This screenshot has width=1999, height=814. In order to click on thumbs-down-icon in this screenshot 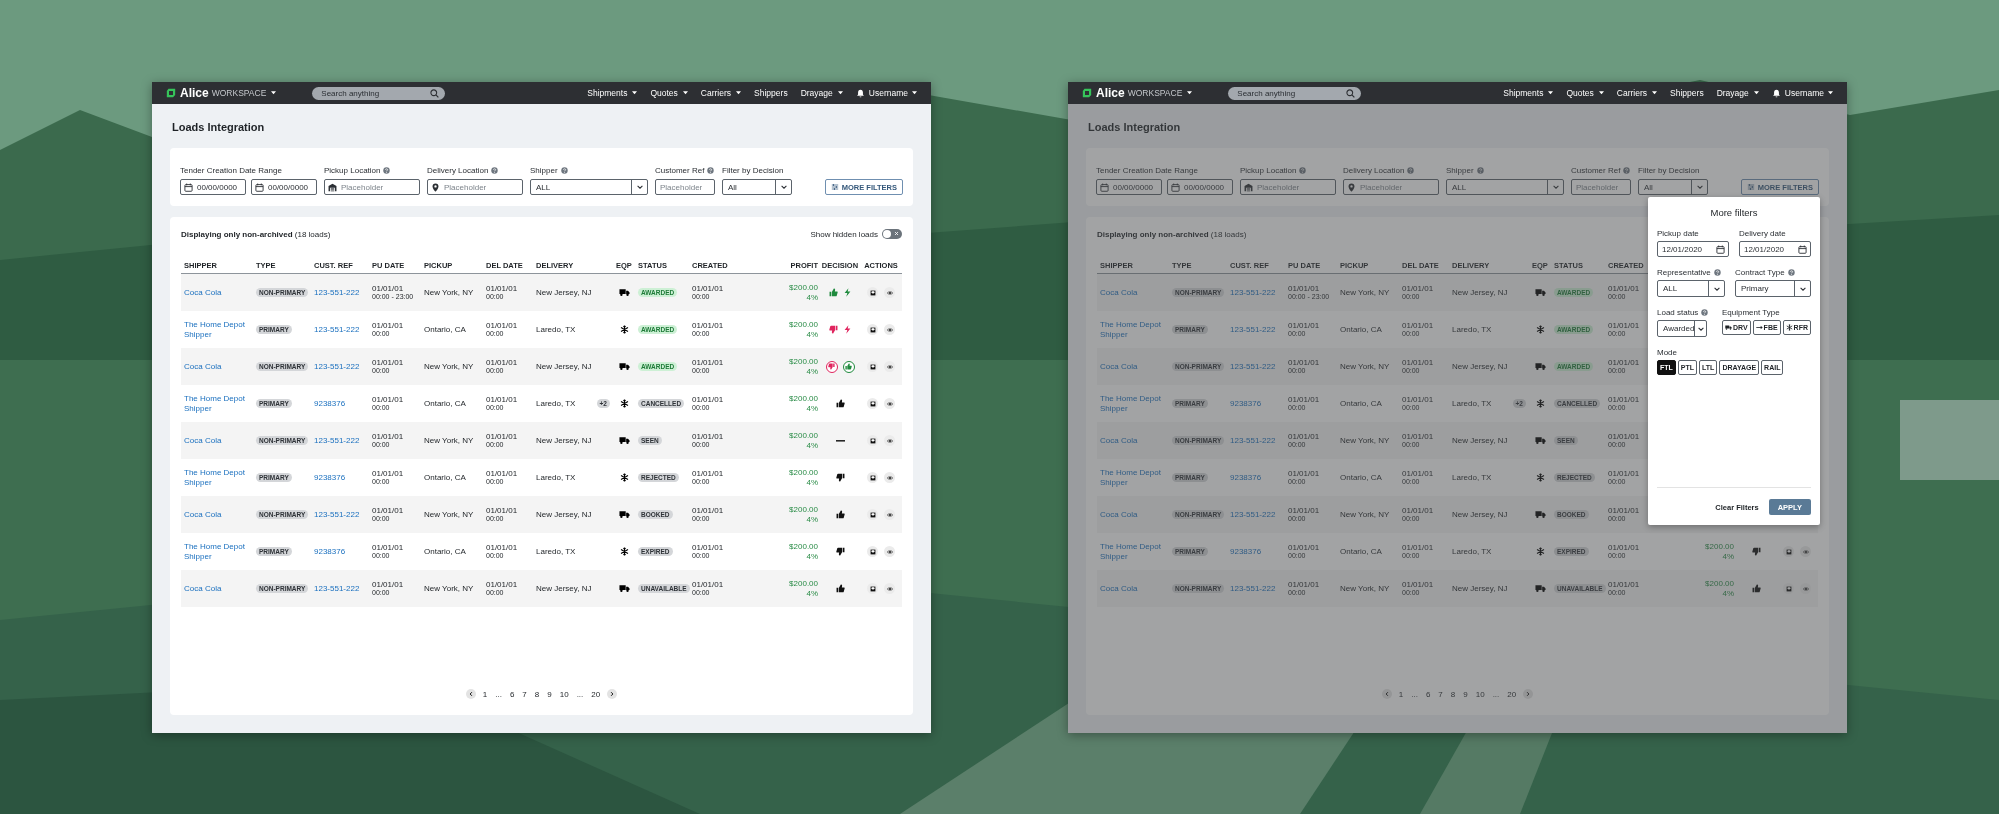, I will do `click(831, 366)`.